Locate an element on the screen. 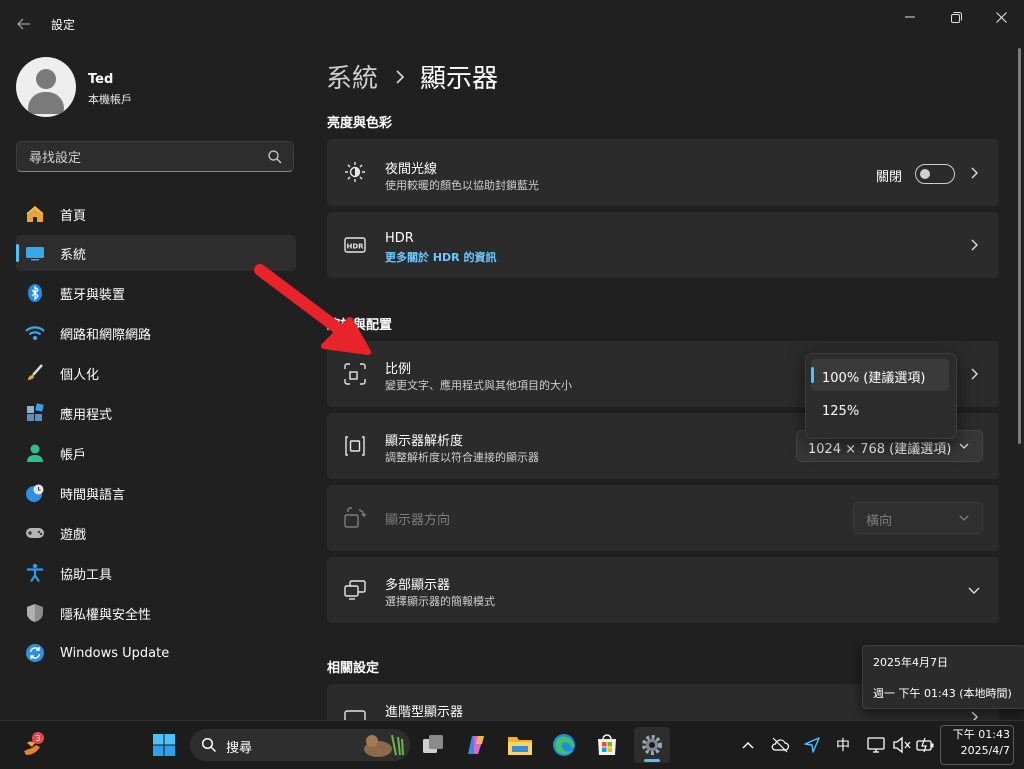  scale-icon is located at coordinates (355, 374).